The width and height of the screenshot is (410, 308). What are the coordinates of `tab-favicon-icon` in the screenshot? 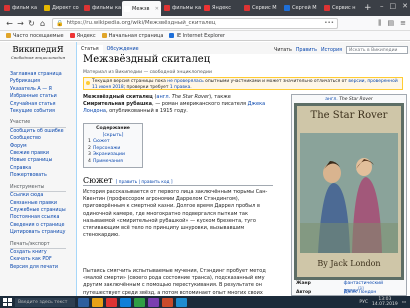 It's located at (247, 8).